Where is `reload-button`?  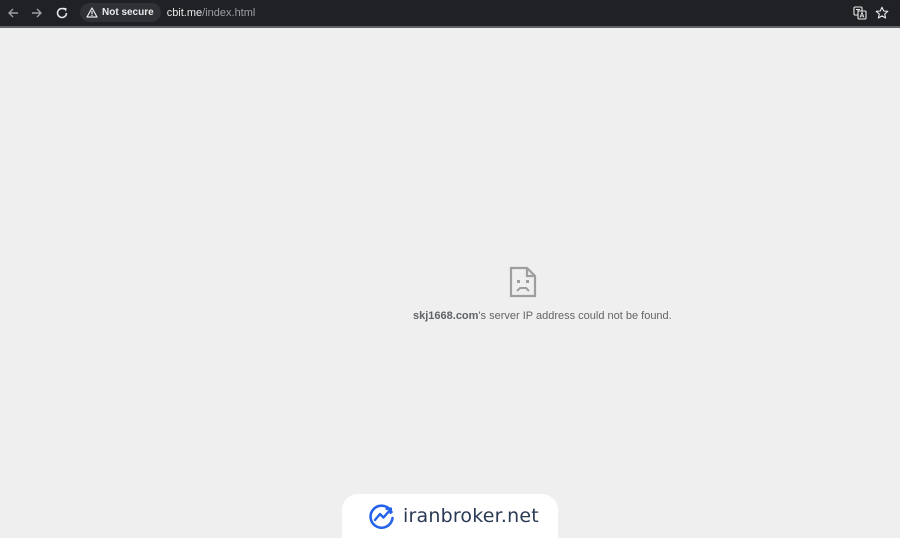
reload-button is located at coordinates (62, 13).